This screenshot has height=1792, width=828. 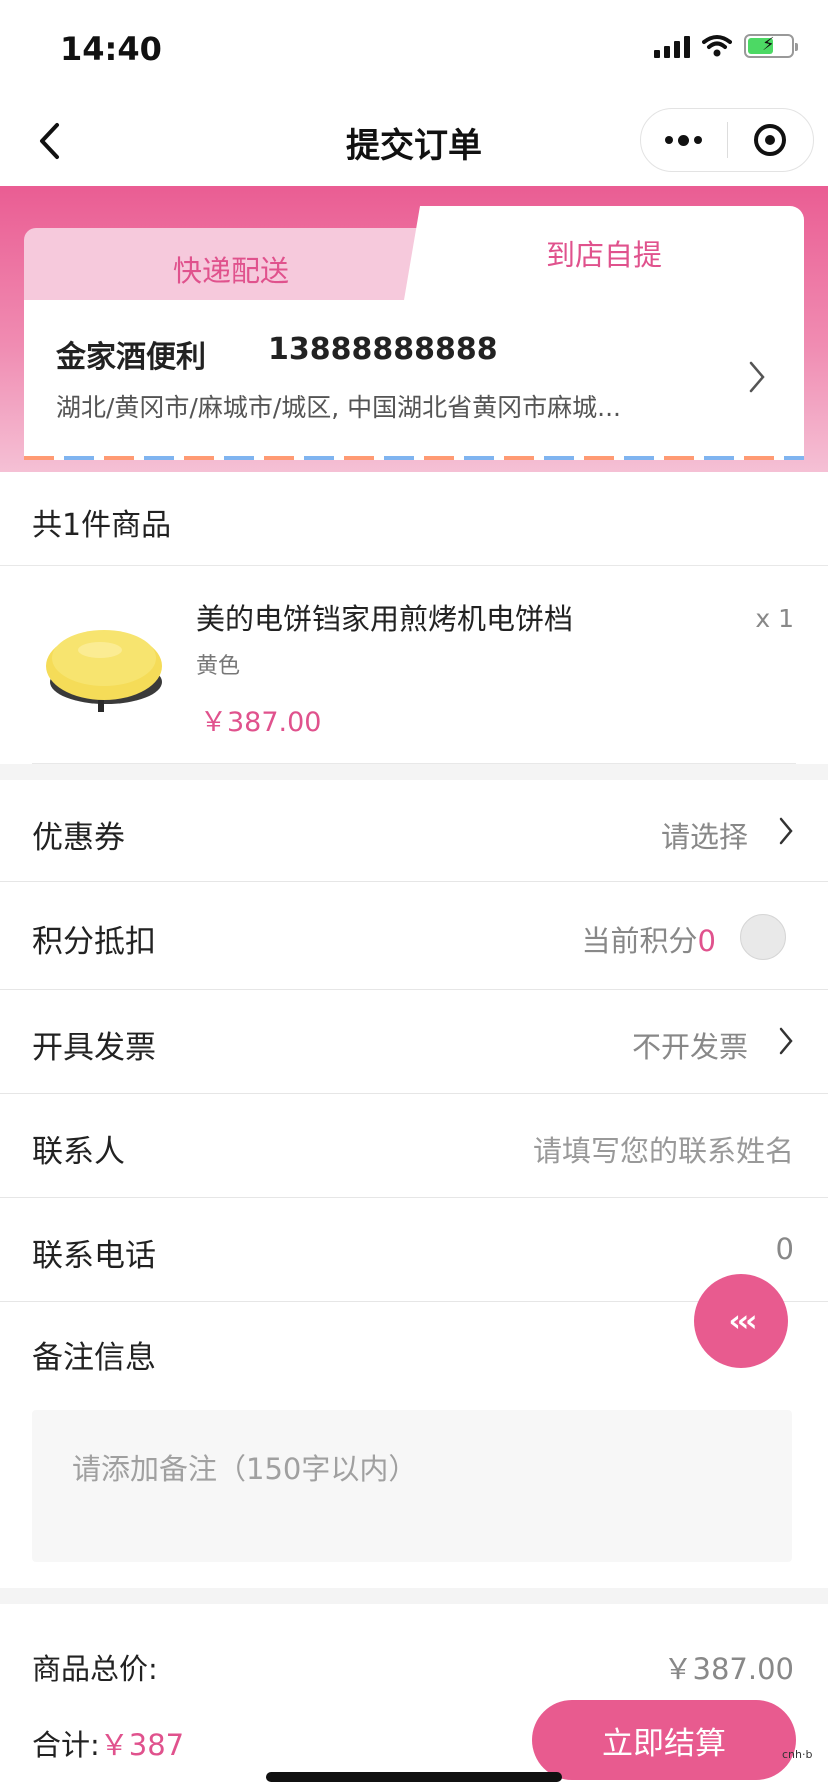 What do you see at coordinates (95, 1669) in the screenshot?
I see `goods-total-label: 商品总价:` at bounding box center [95, 1669].